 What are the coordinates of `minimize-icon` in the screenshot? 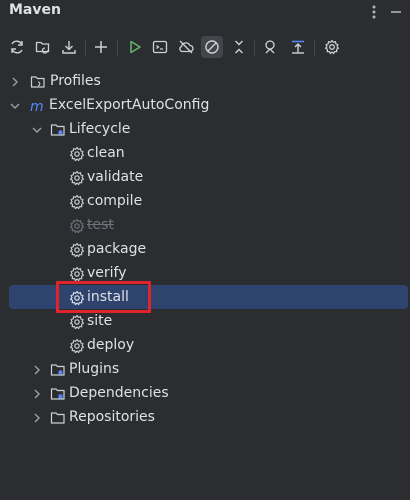 It's located at (396, 12).